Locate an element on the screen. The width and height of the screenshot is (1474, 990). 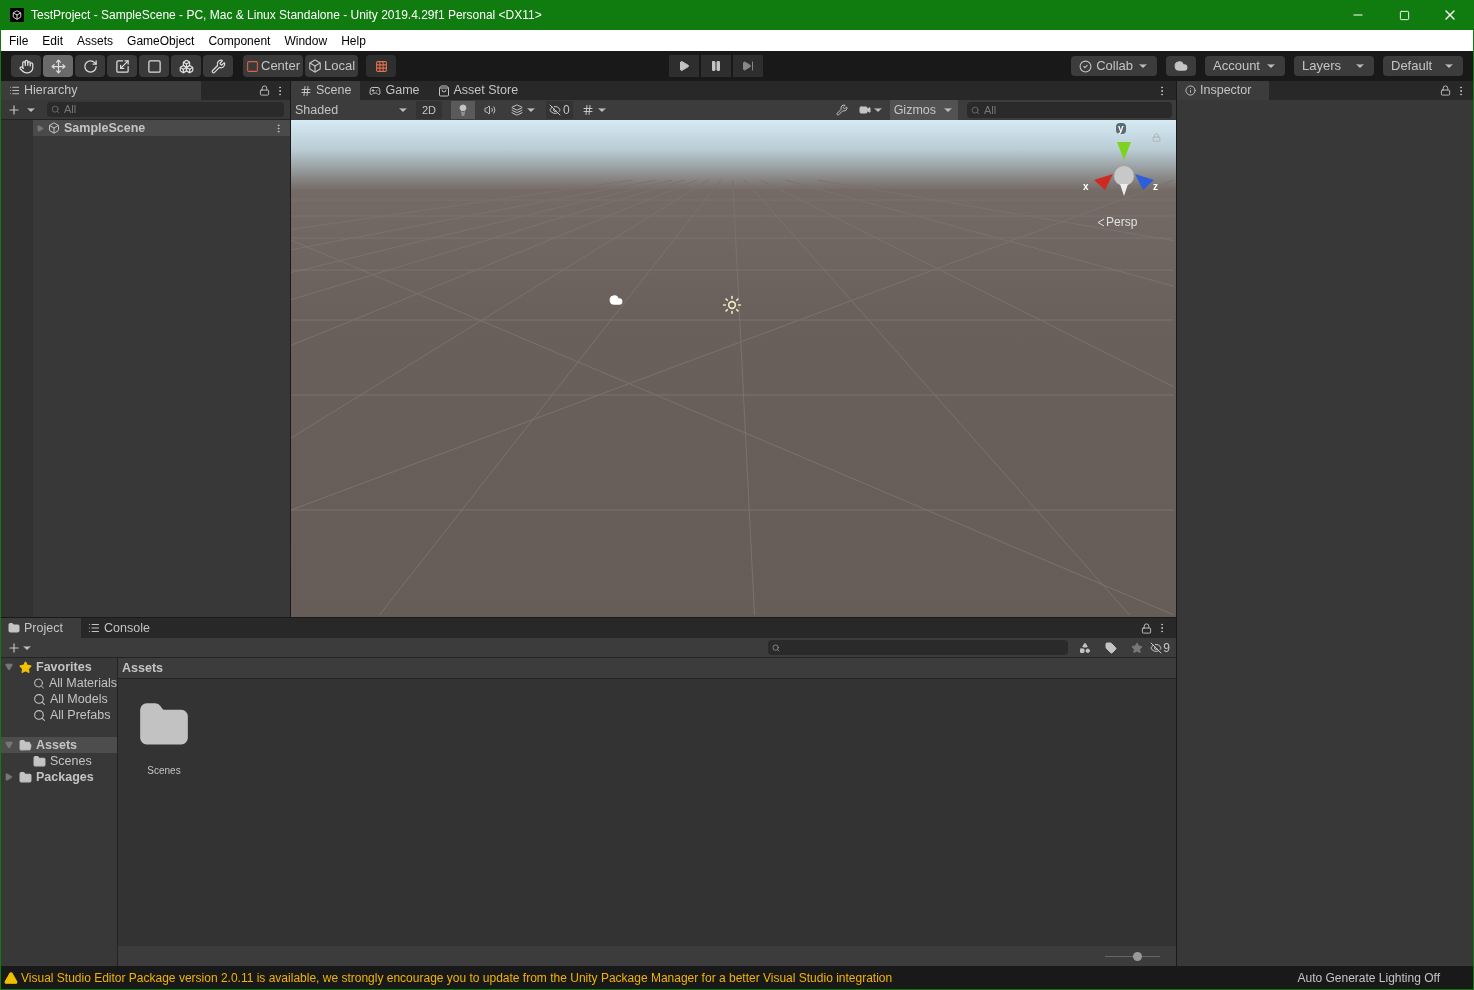
scene-row: SampleScene is located at coordinates (161, 128).